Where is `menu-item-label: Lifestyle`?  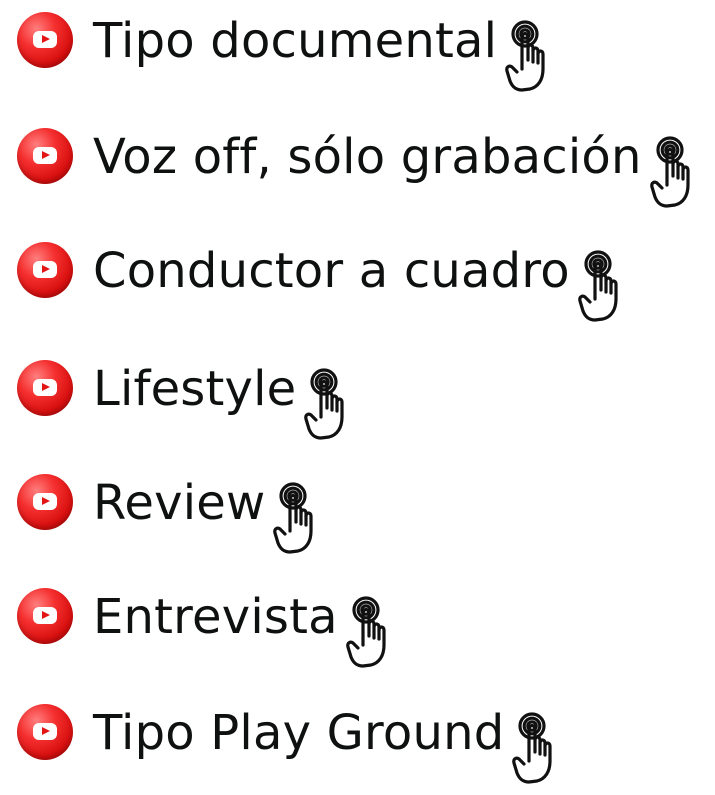 menu-item-label: Lifestyle is located at coordinates (195, 389).